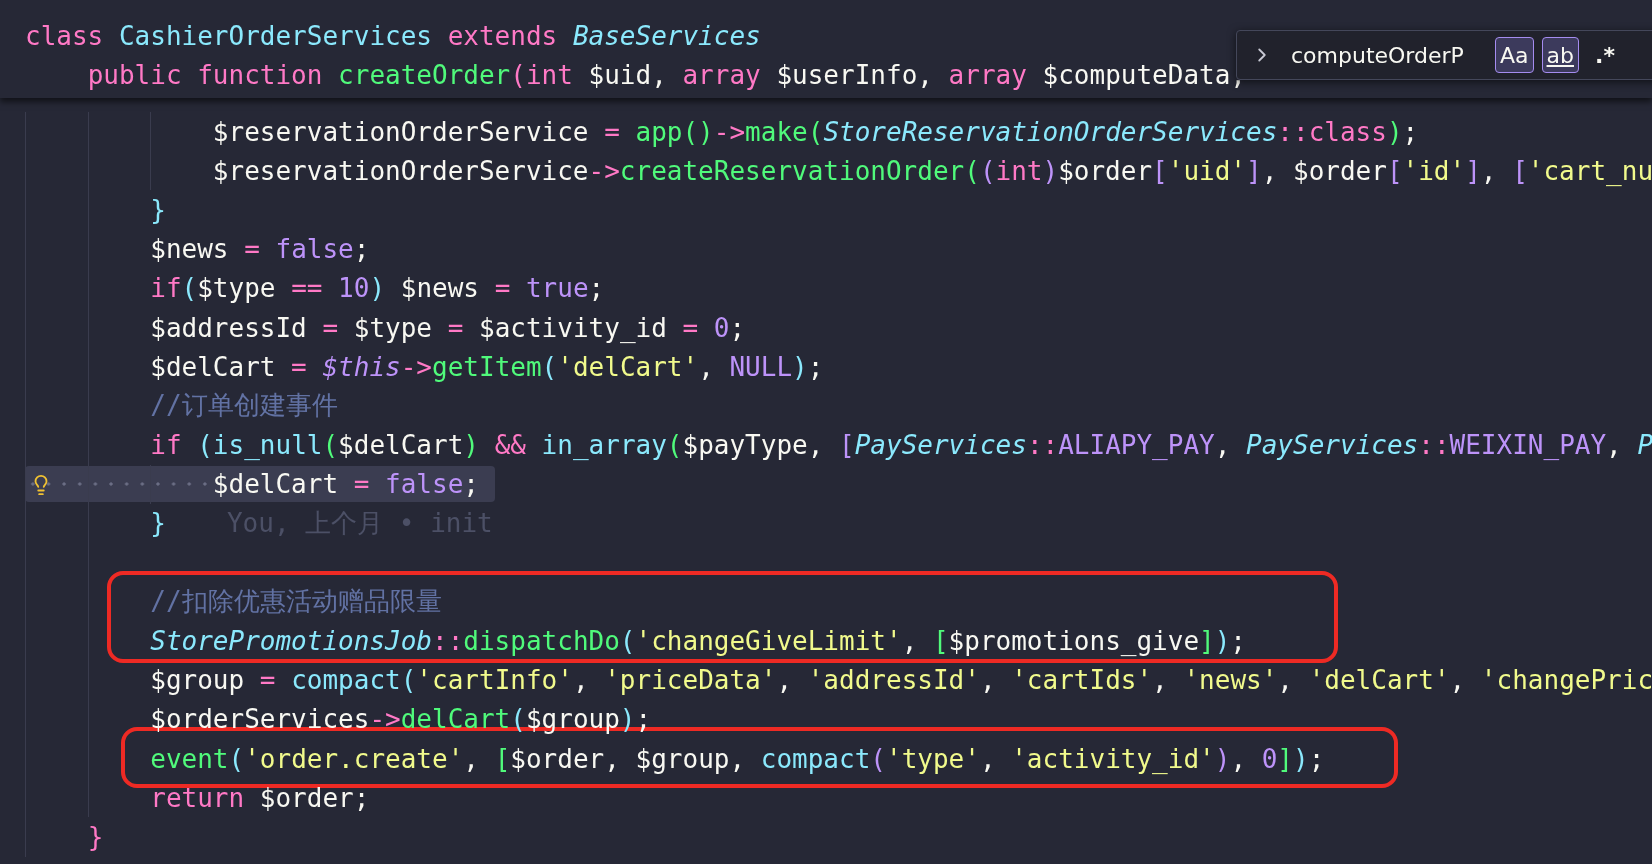 This screenshot has width=1652, height=864. I want to click on search-option-toggle: Aa, so click(1514, 55).